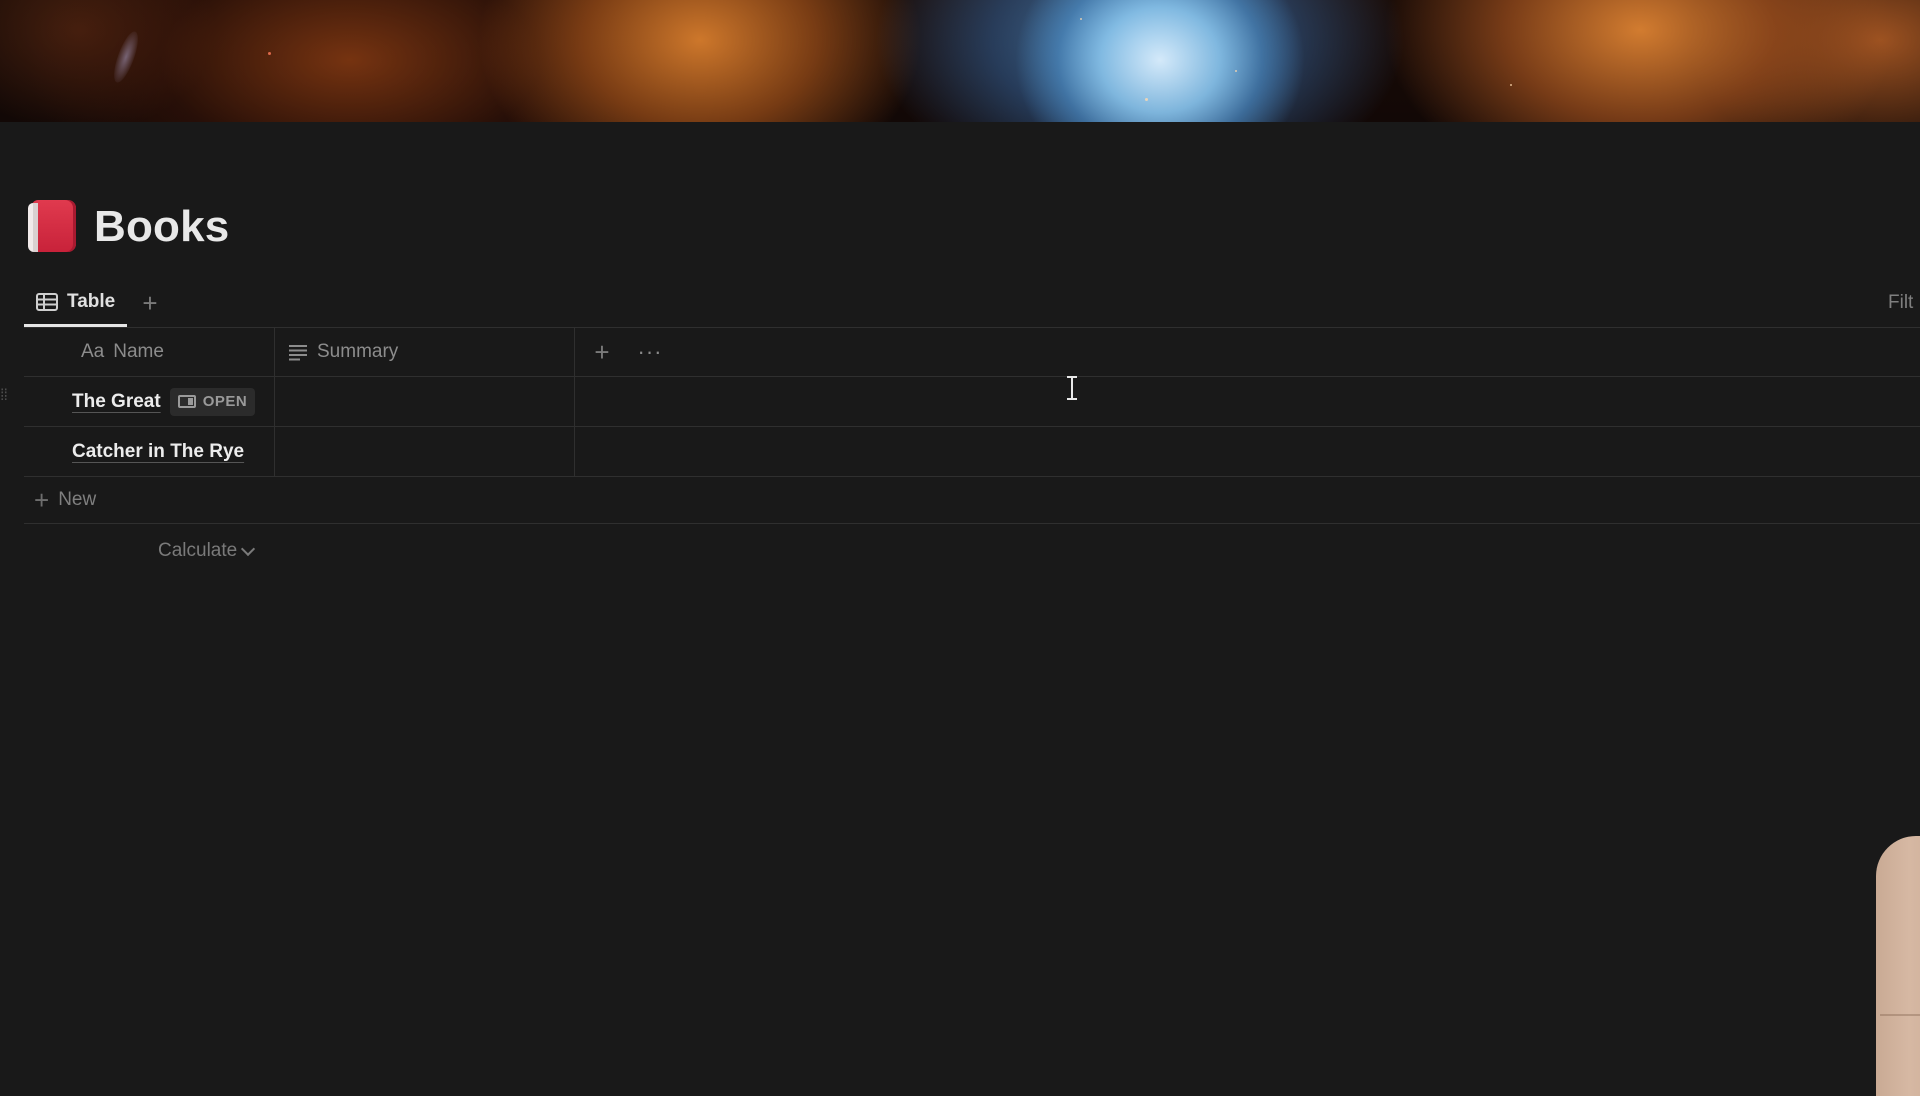  What do you see at coordinates (116, 402) in the screenshot?
I see `row-title: The Great` at bounding box center [116, 402].